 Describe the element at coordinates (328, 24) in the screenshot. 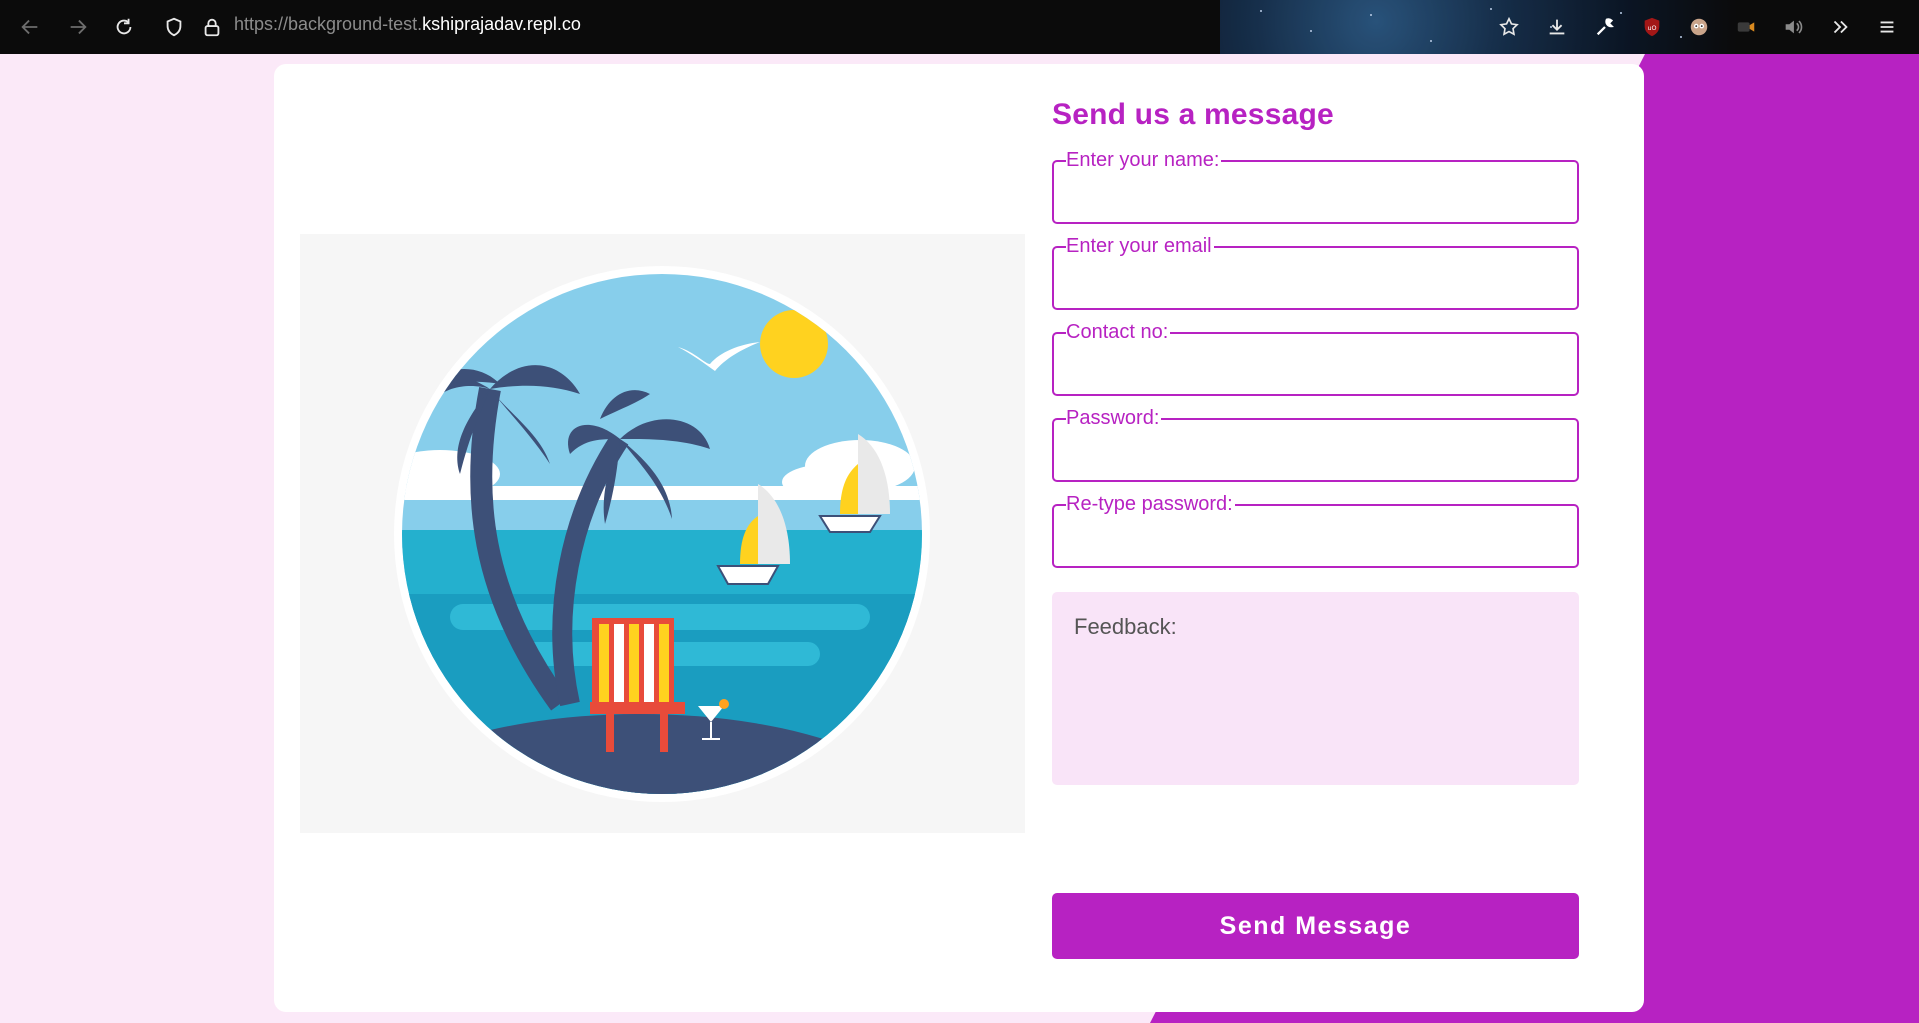

I see `url-prefix: https://background-test.` at that location.